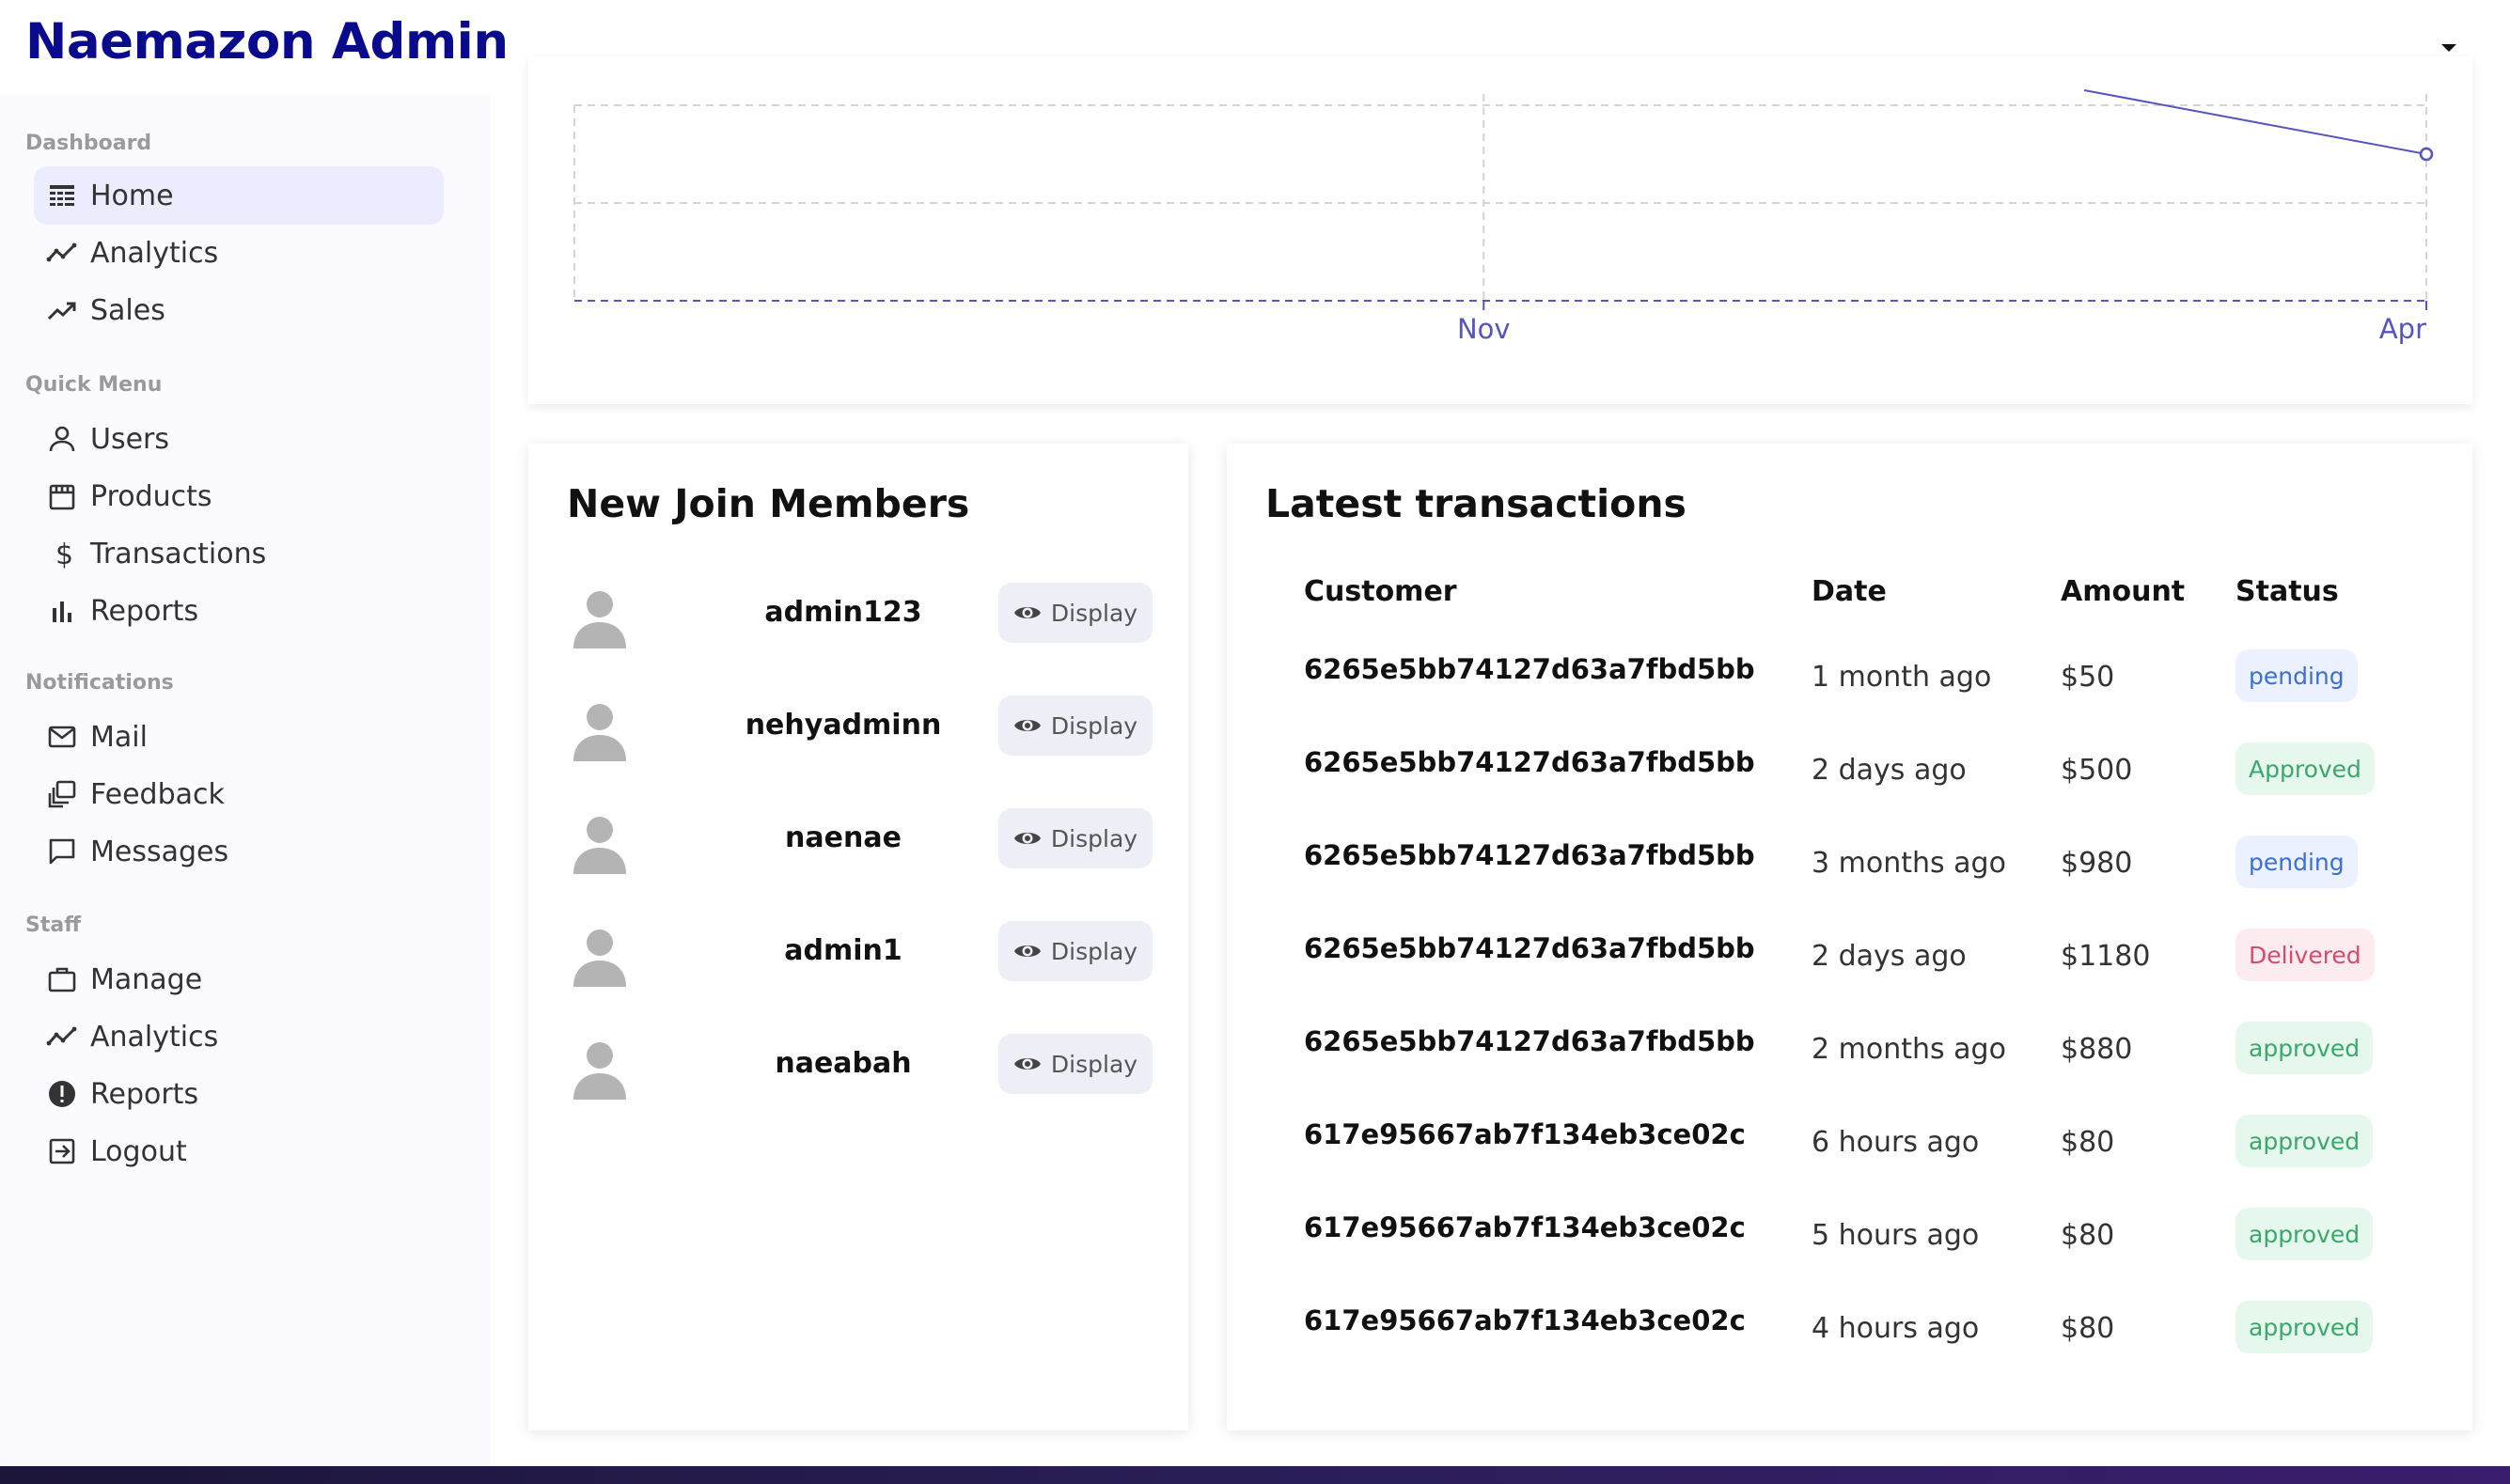 Image resolution: width=2510 pixels, height=1484 pixels. Describe the element at coordinates (2097, 863) in the screenshot. I see `transaction-amount: $980` at that location.